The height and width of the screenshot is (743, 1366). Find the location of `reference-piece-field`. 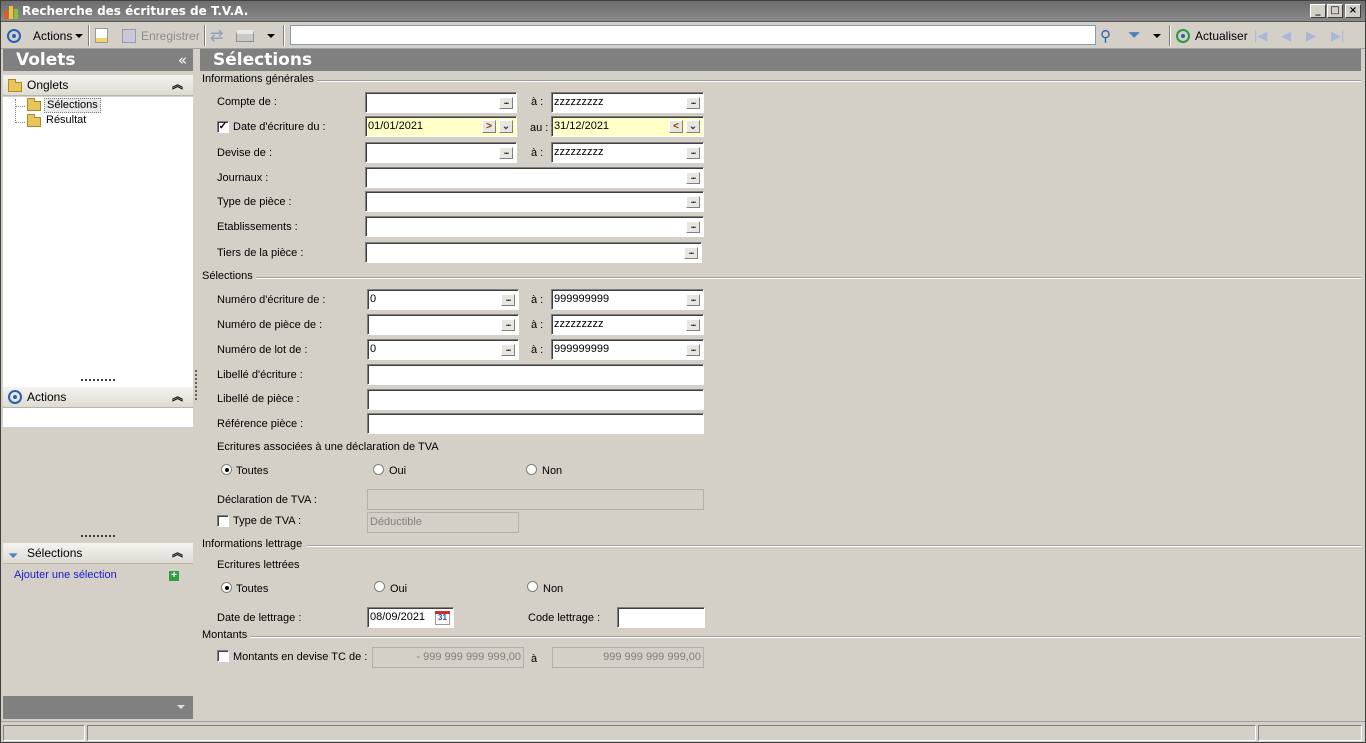

reference-piece-field is located at coordinates (535, 423).